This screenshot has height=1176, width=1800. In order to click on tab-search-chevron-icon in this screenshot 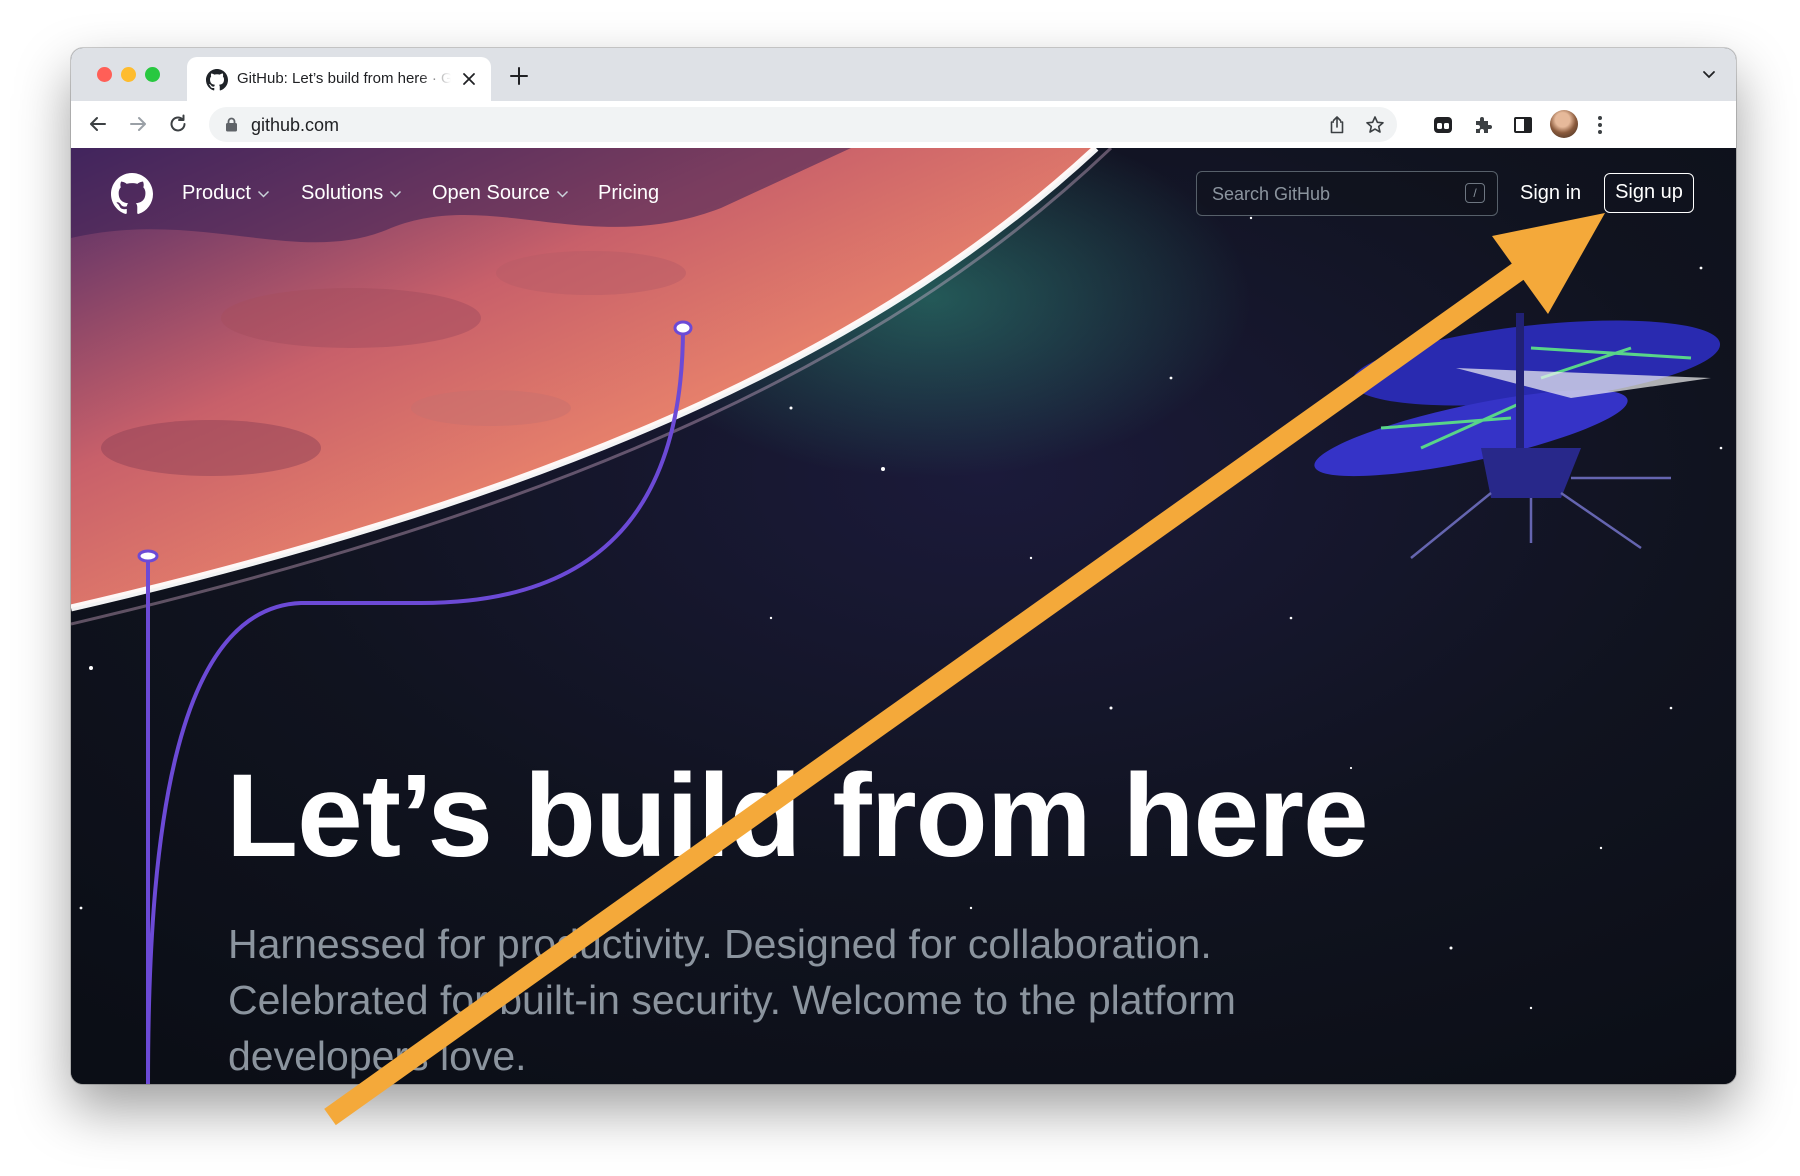, I will do `click(1709, 75)`.